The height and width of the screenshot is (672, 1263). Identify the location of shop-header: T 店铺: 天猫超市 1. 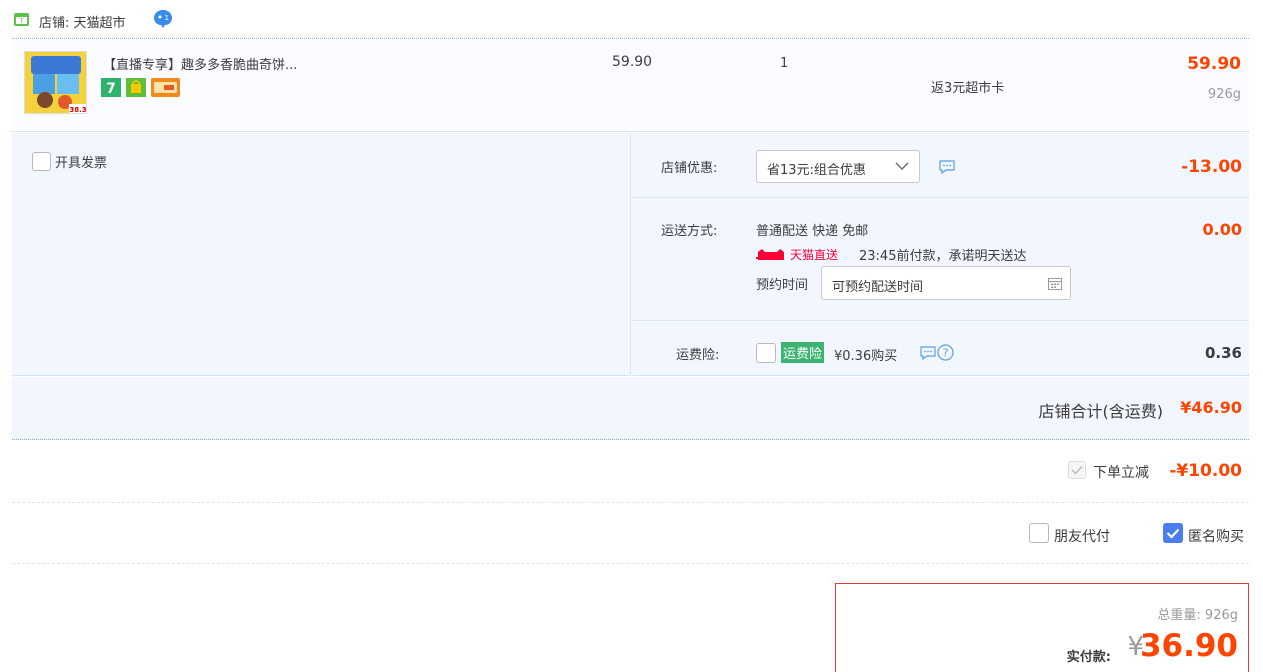
(630, 19).